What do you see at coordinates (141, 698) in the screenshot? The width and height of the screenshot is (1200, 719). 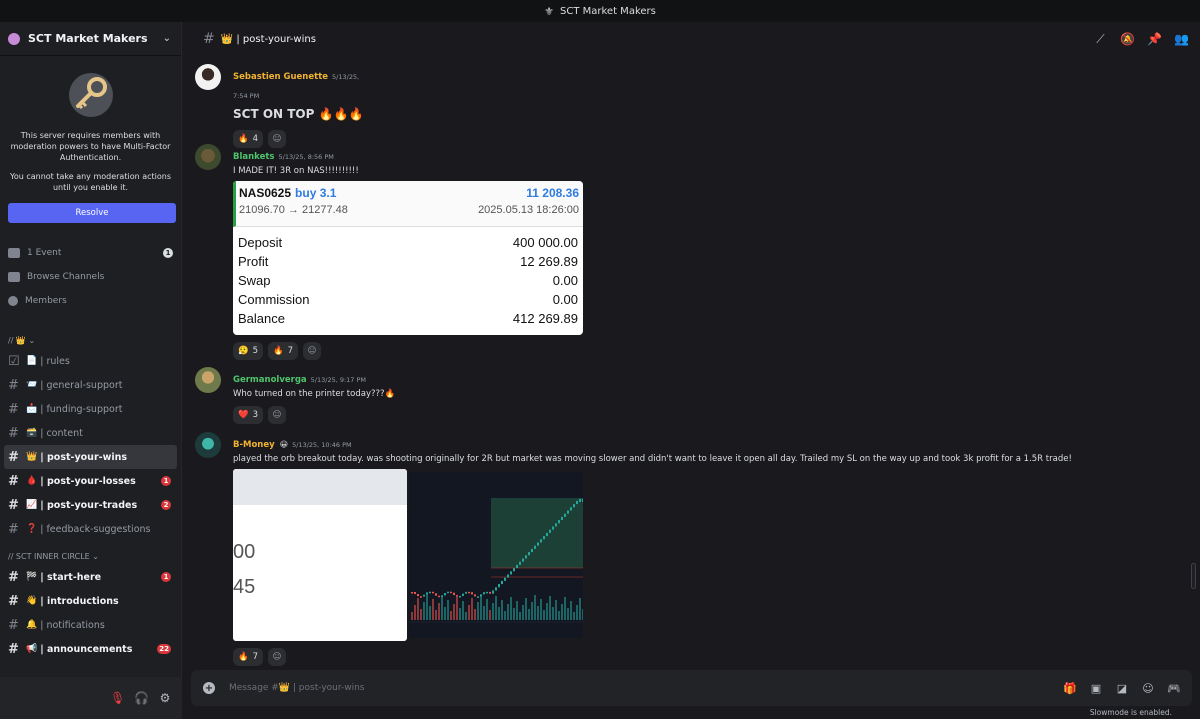 I see `headphones-icon: 🎧` at bounding box center [141, 698].